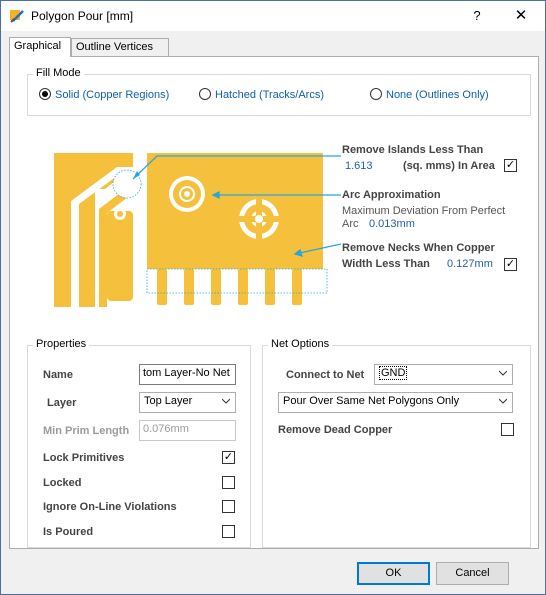 The height and width of the screenshot is (595, 546). What do you see at coordinates (424, 211) in the screenshot?
I see `arc-approx-desc: Maximum Deviation From Perfect` at bounding box center [424, 211].